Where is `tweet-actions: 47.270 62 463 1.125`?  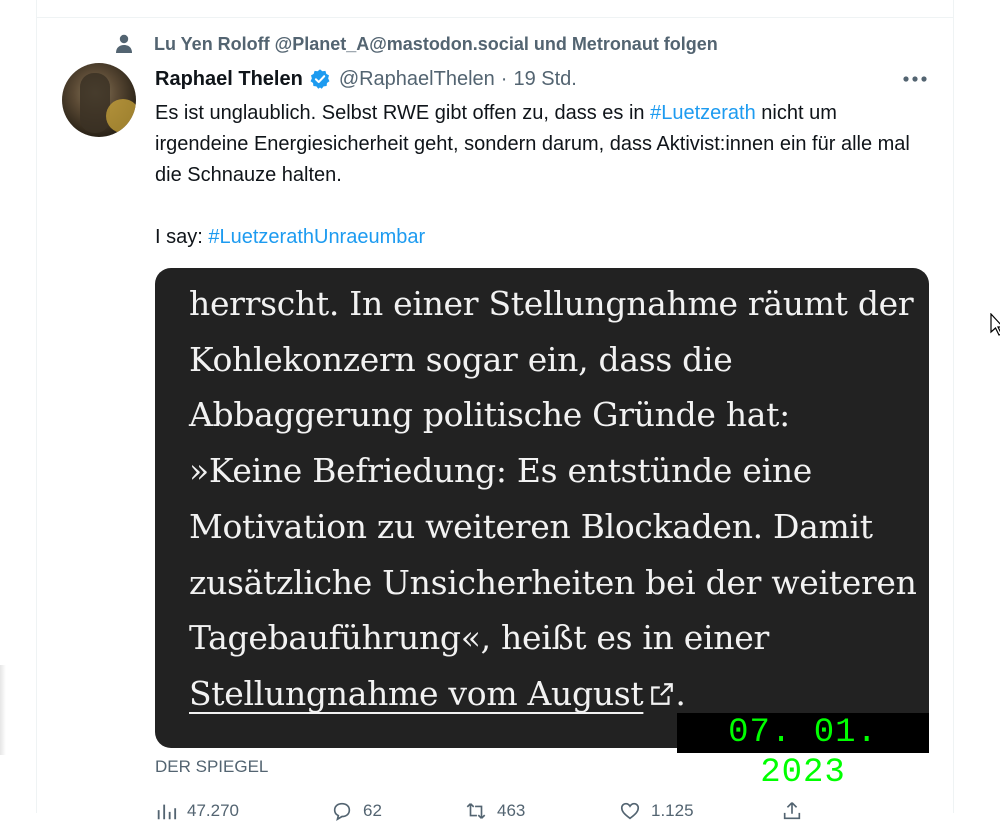 tweet-actions: 47.270 62 463 1.125 is located at coordinates (485, 813).